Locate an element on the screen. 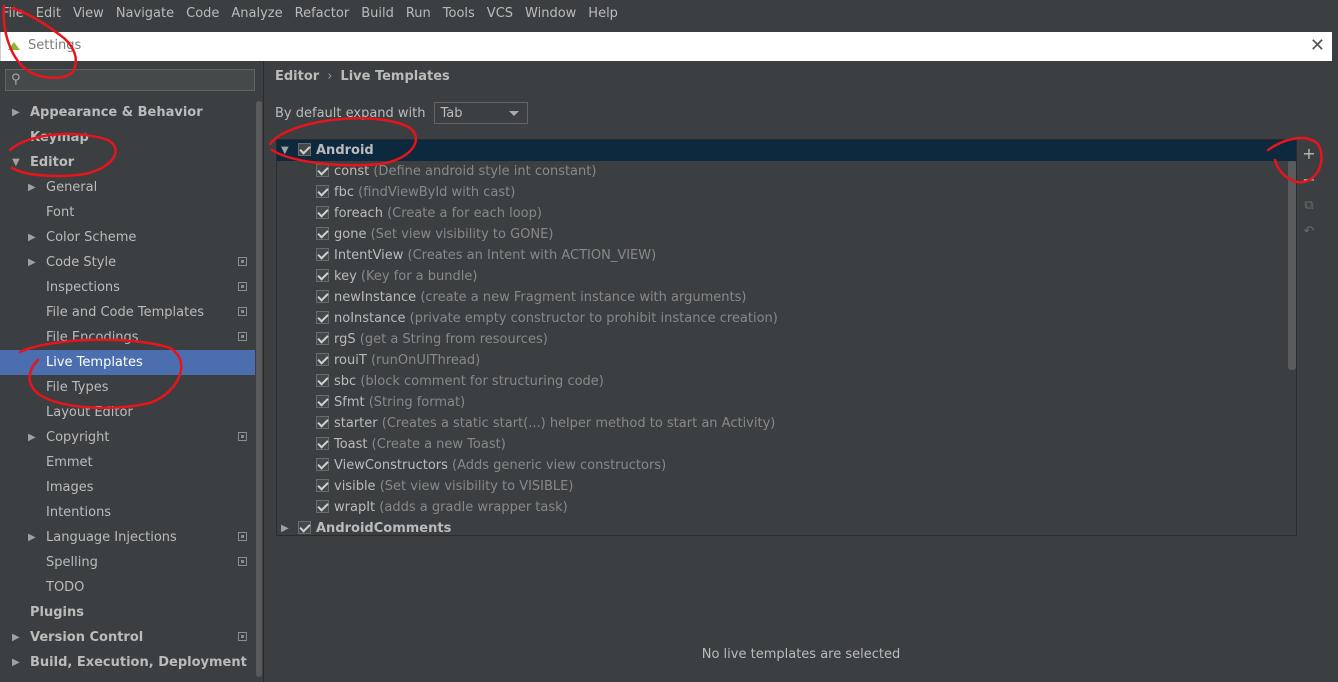 This screenshot has height=682, width=1338. remove-icon: − is located at coordinates (1309, 180).